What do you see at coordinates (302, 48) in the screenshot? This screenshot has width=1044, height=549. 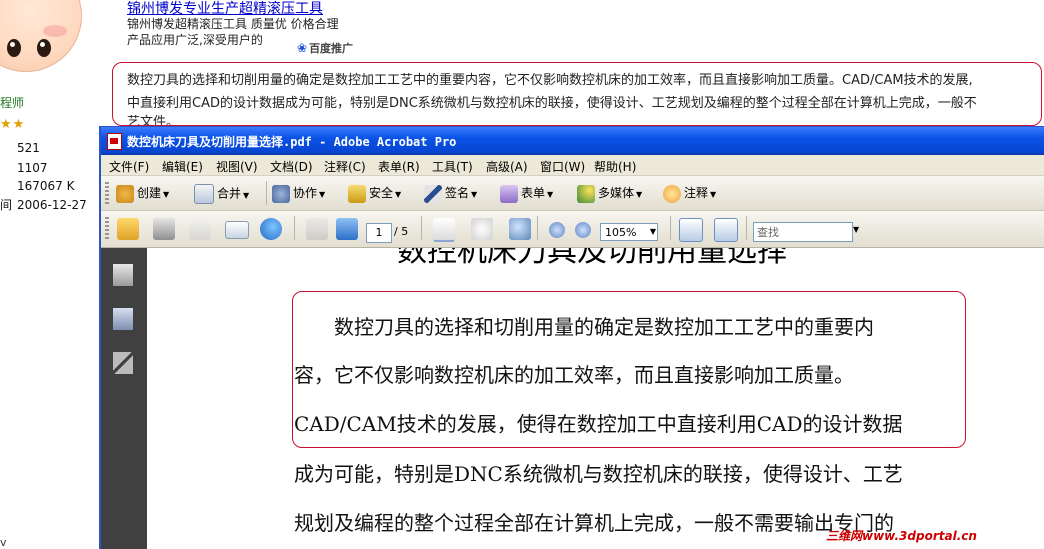 I see `baidu-paw-icon: ❀` at bounding box center [302, 48].